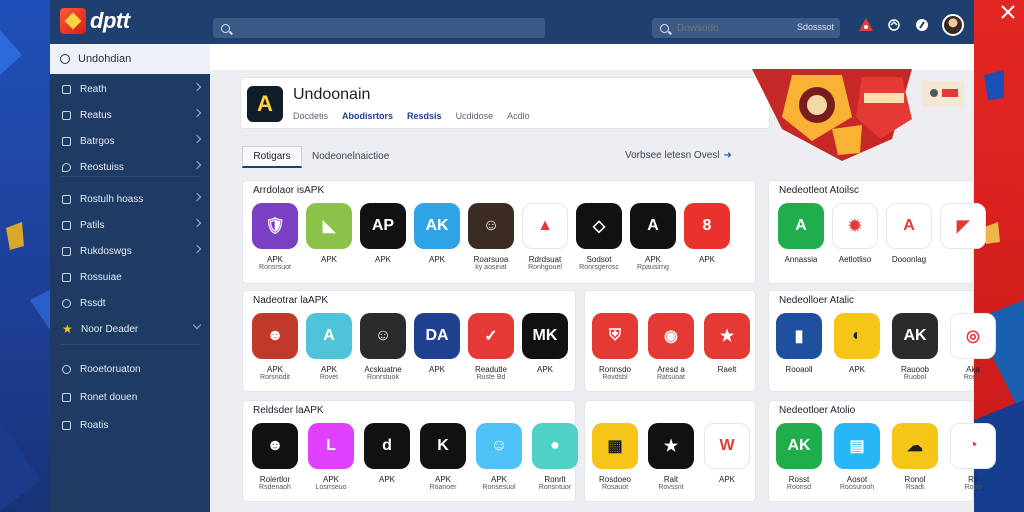 This screenshot has height=512, width=1024. What do you see at coordinates (350, 156) in the screenshot?
I see `filter-label: Nodeonelnaictioe` at bounding box center [350, 156].